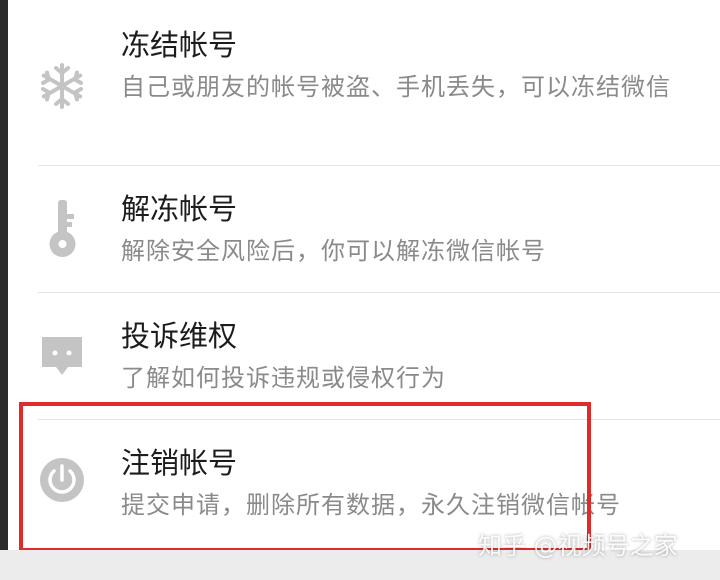  What do you see at coordinates (62, 86) in the screenshot?
I see `snowflake-icon` at bounding box center [62, 86].